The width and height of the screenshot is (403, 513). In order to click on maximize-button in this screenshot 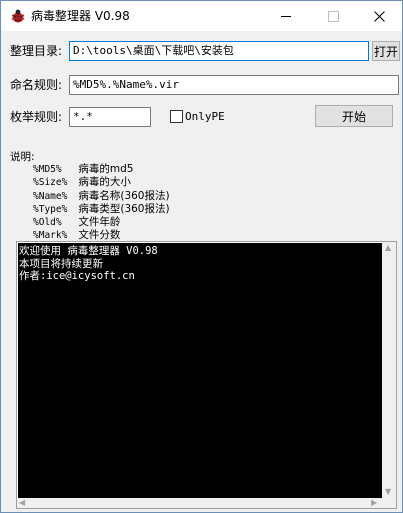, I will do `click(333, 16)`.